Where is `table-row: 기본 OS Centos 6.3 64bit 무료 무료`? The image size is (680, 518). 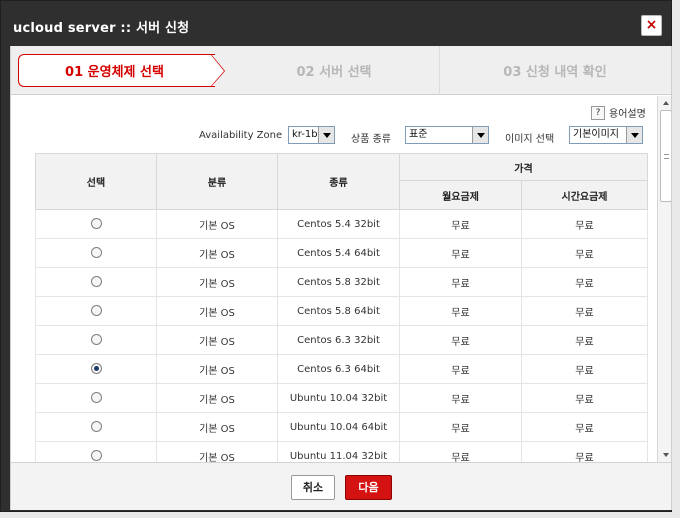
table-row: 기본 OS Centos 6.3 64bit 무료 무료 is located at coordinates (341, 369).